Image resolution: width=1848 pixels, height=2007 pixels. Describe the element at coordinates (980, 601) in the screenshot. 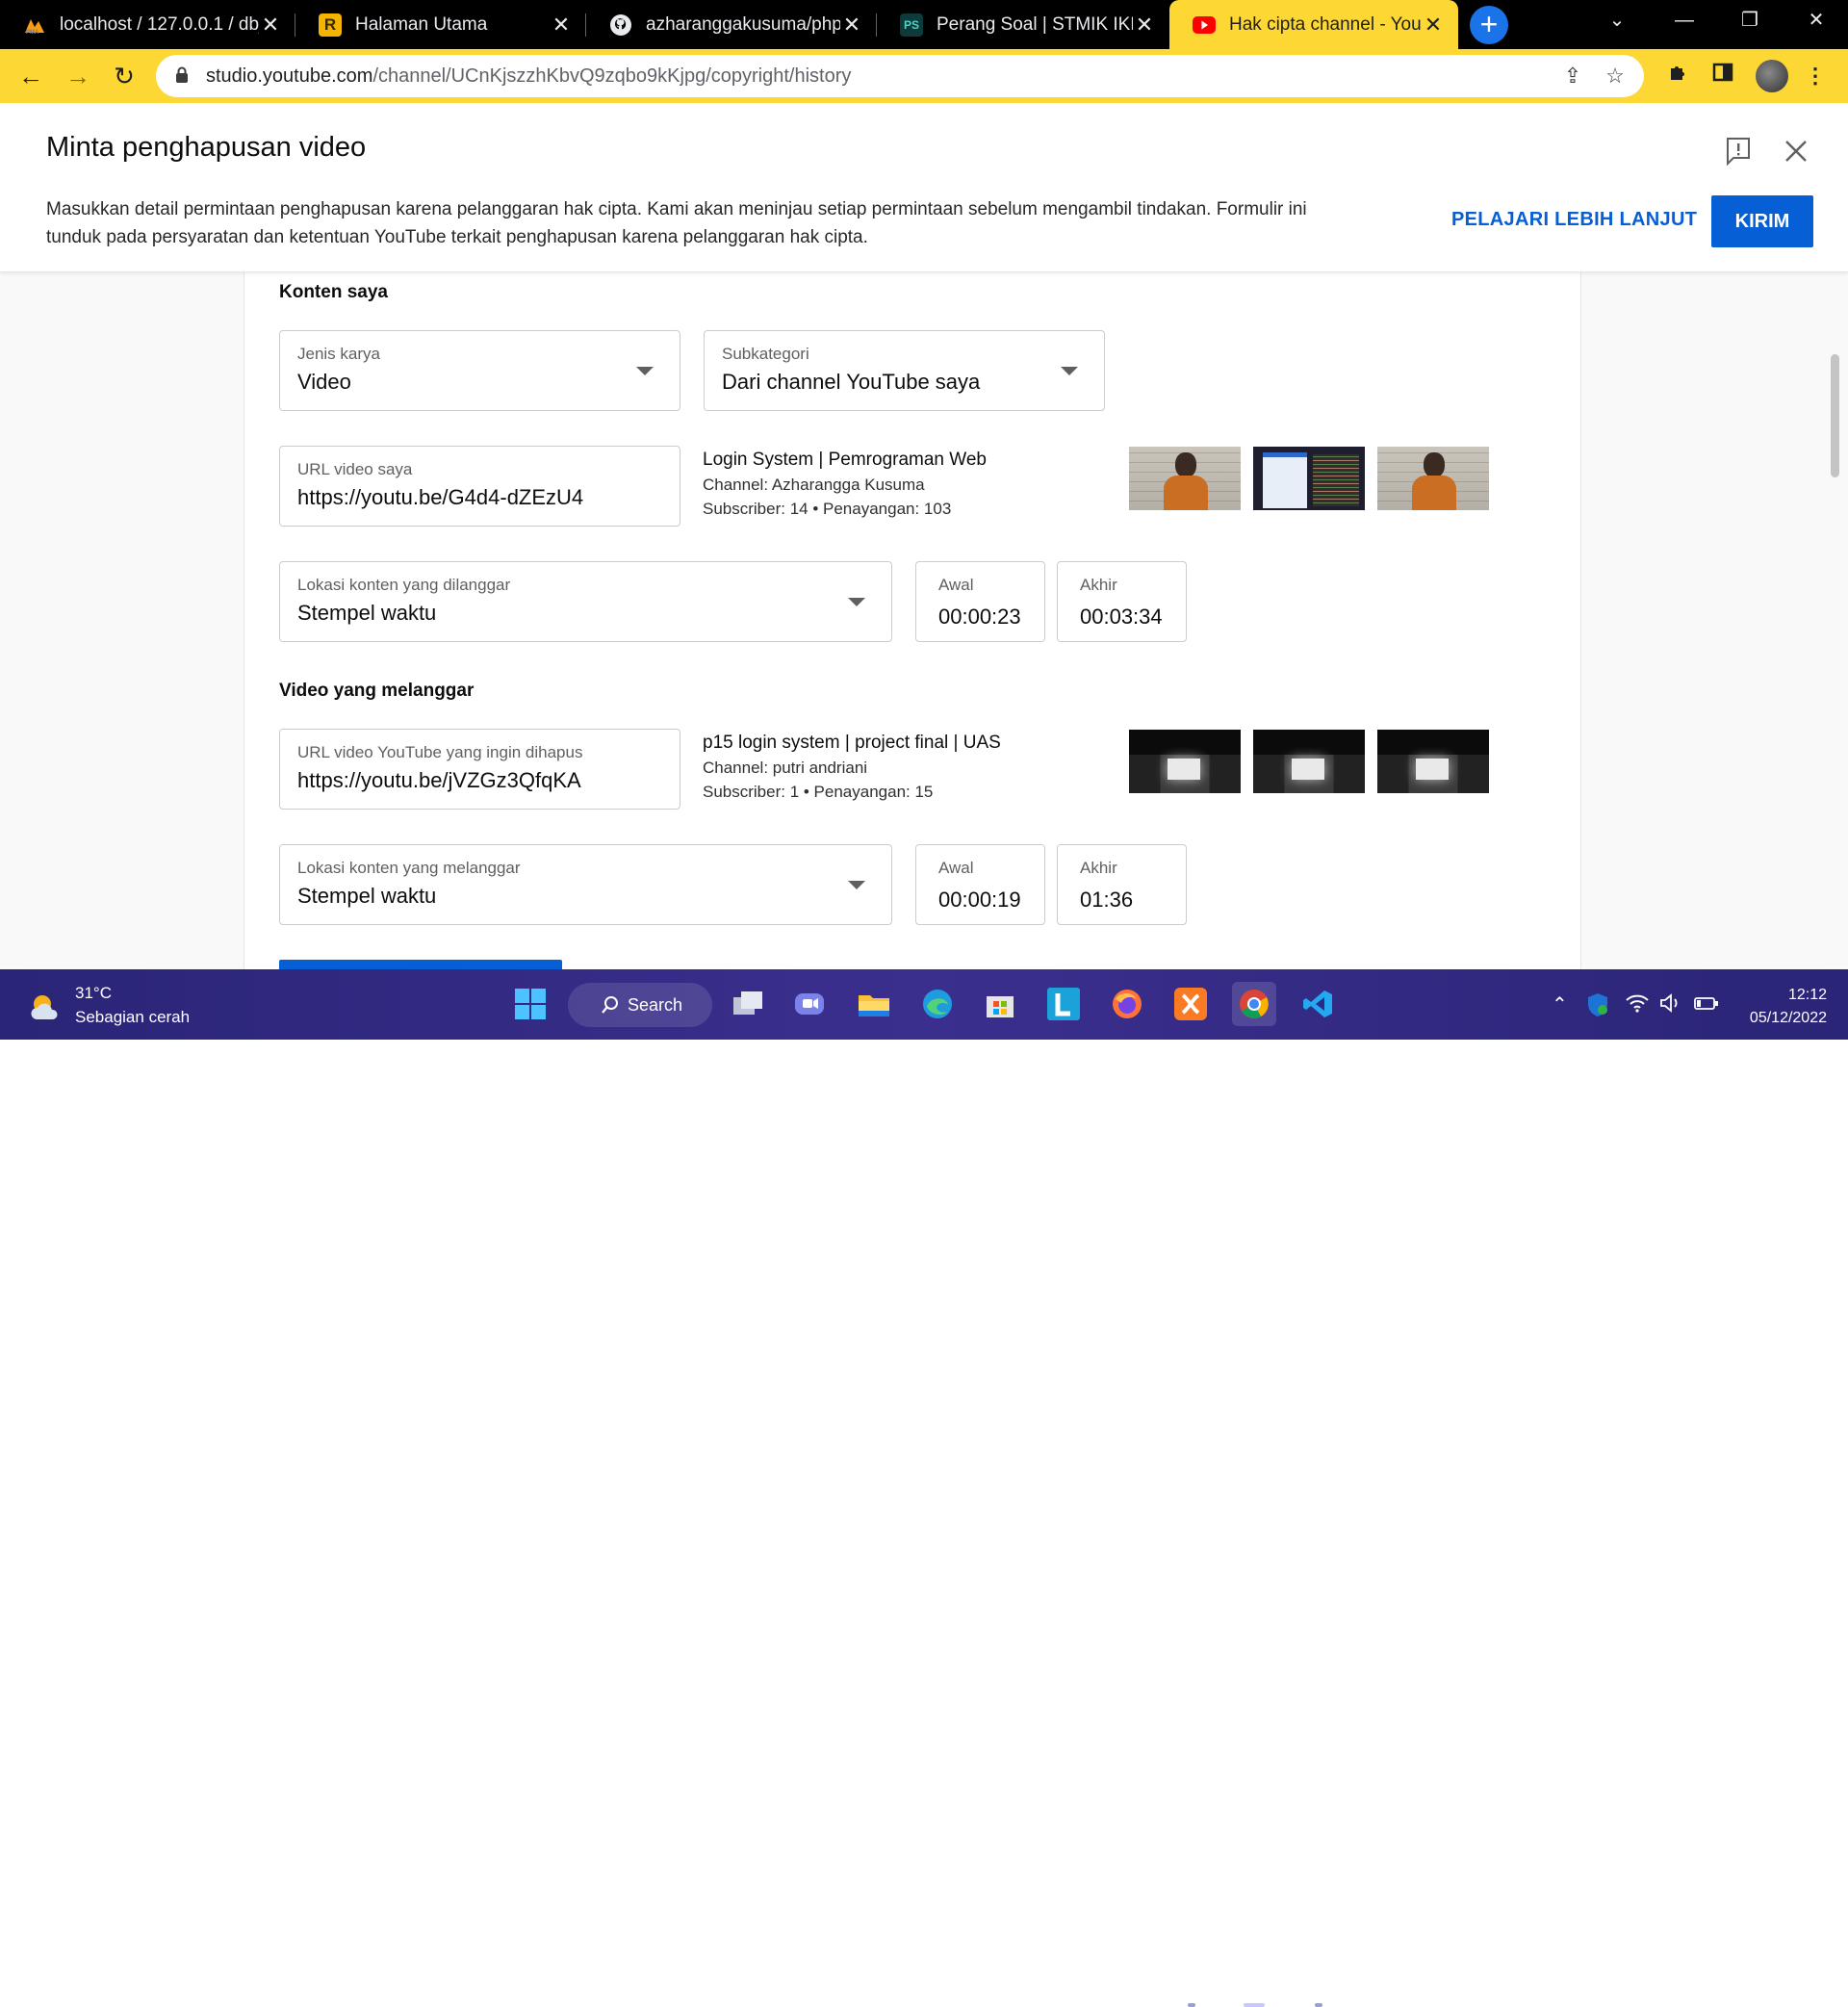

I see `my-start-time-field: Awal 00:00:23` at that location.